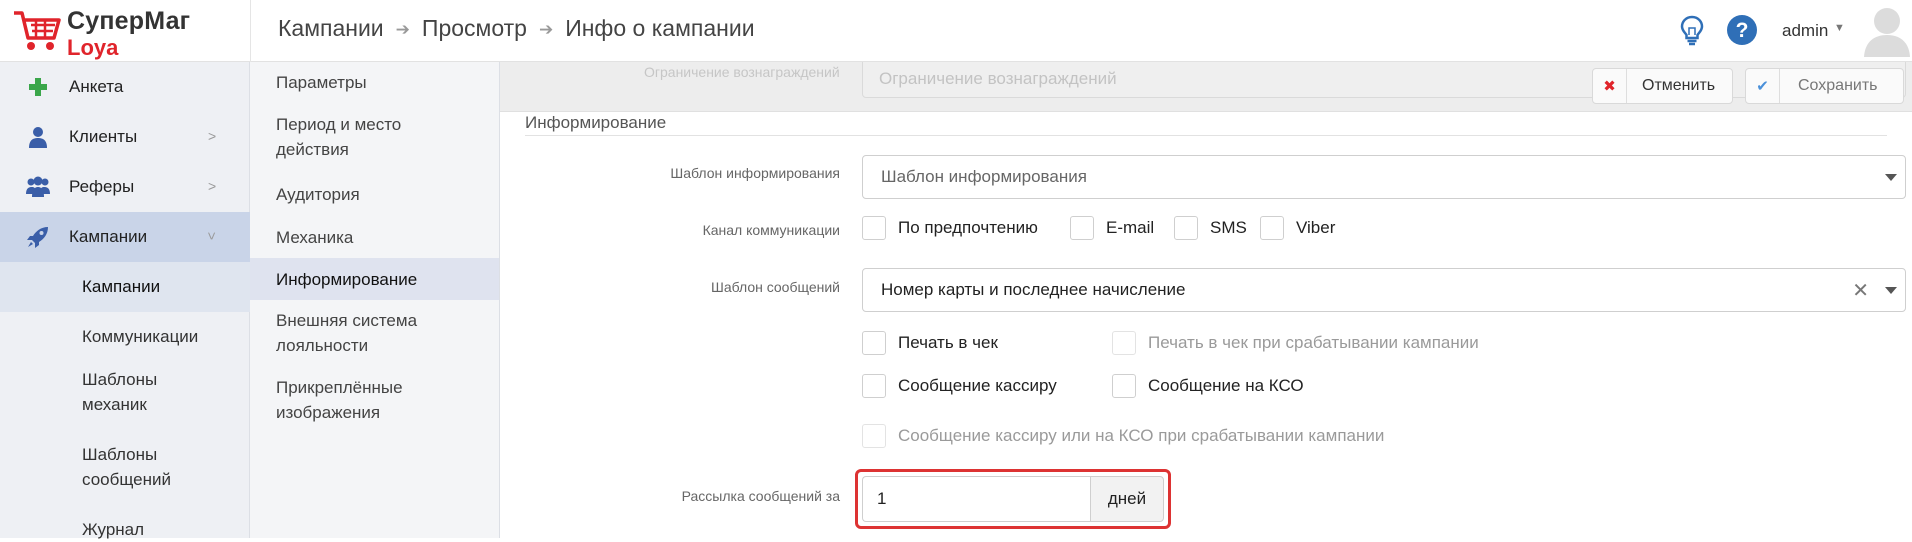 This screenshot has width=1912, height=542. What do you see at coordinates (1839, 28) in the screenshot?
I see `chevron-down-icon: ▼` at bounding box center [1839, 28].